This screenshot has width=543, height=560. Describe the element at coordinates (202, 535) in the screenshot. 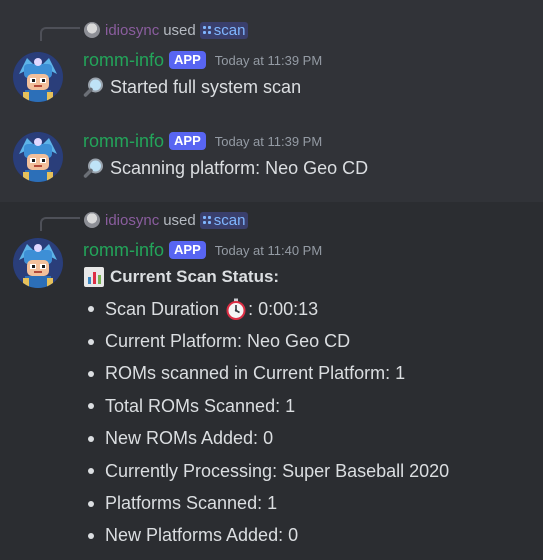

I see `item-text: New Platforms Added: 0` at that location.